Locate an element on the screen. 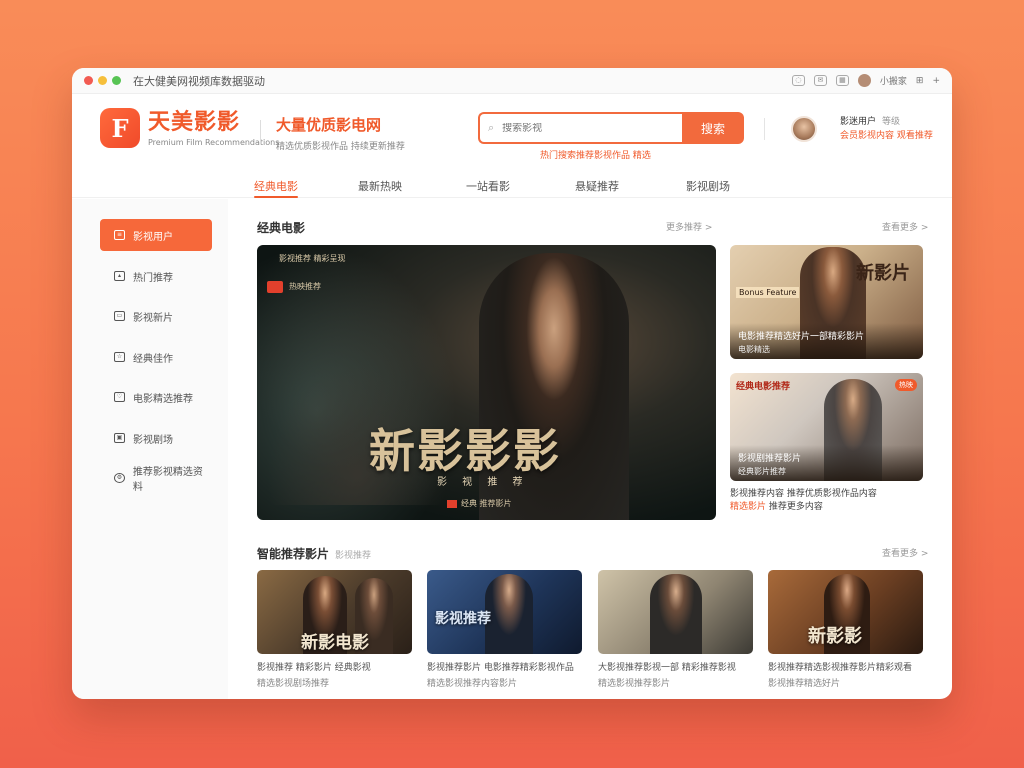 Image resolution: width=1024 pixels, height=768 pixels. search-bar: ⌕ 搜索 is located at coordinates (611, 128).